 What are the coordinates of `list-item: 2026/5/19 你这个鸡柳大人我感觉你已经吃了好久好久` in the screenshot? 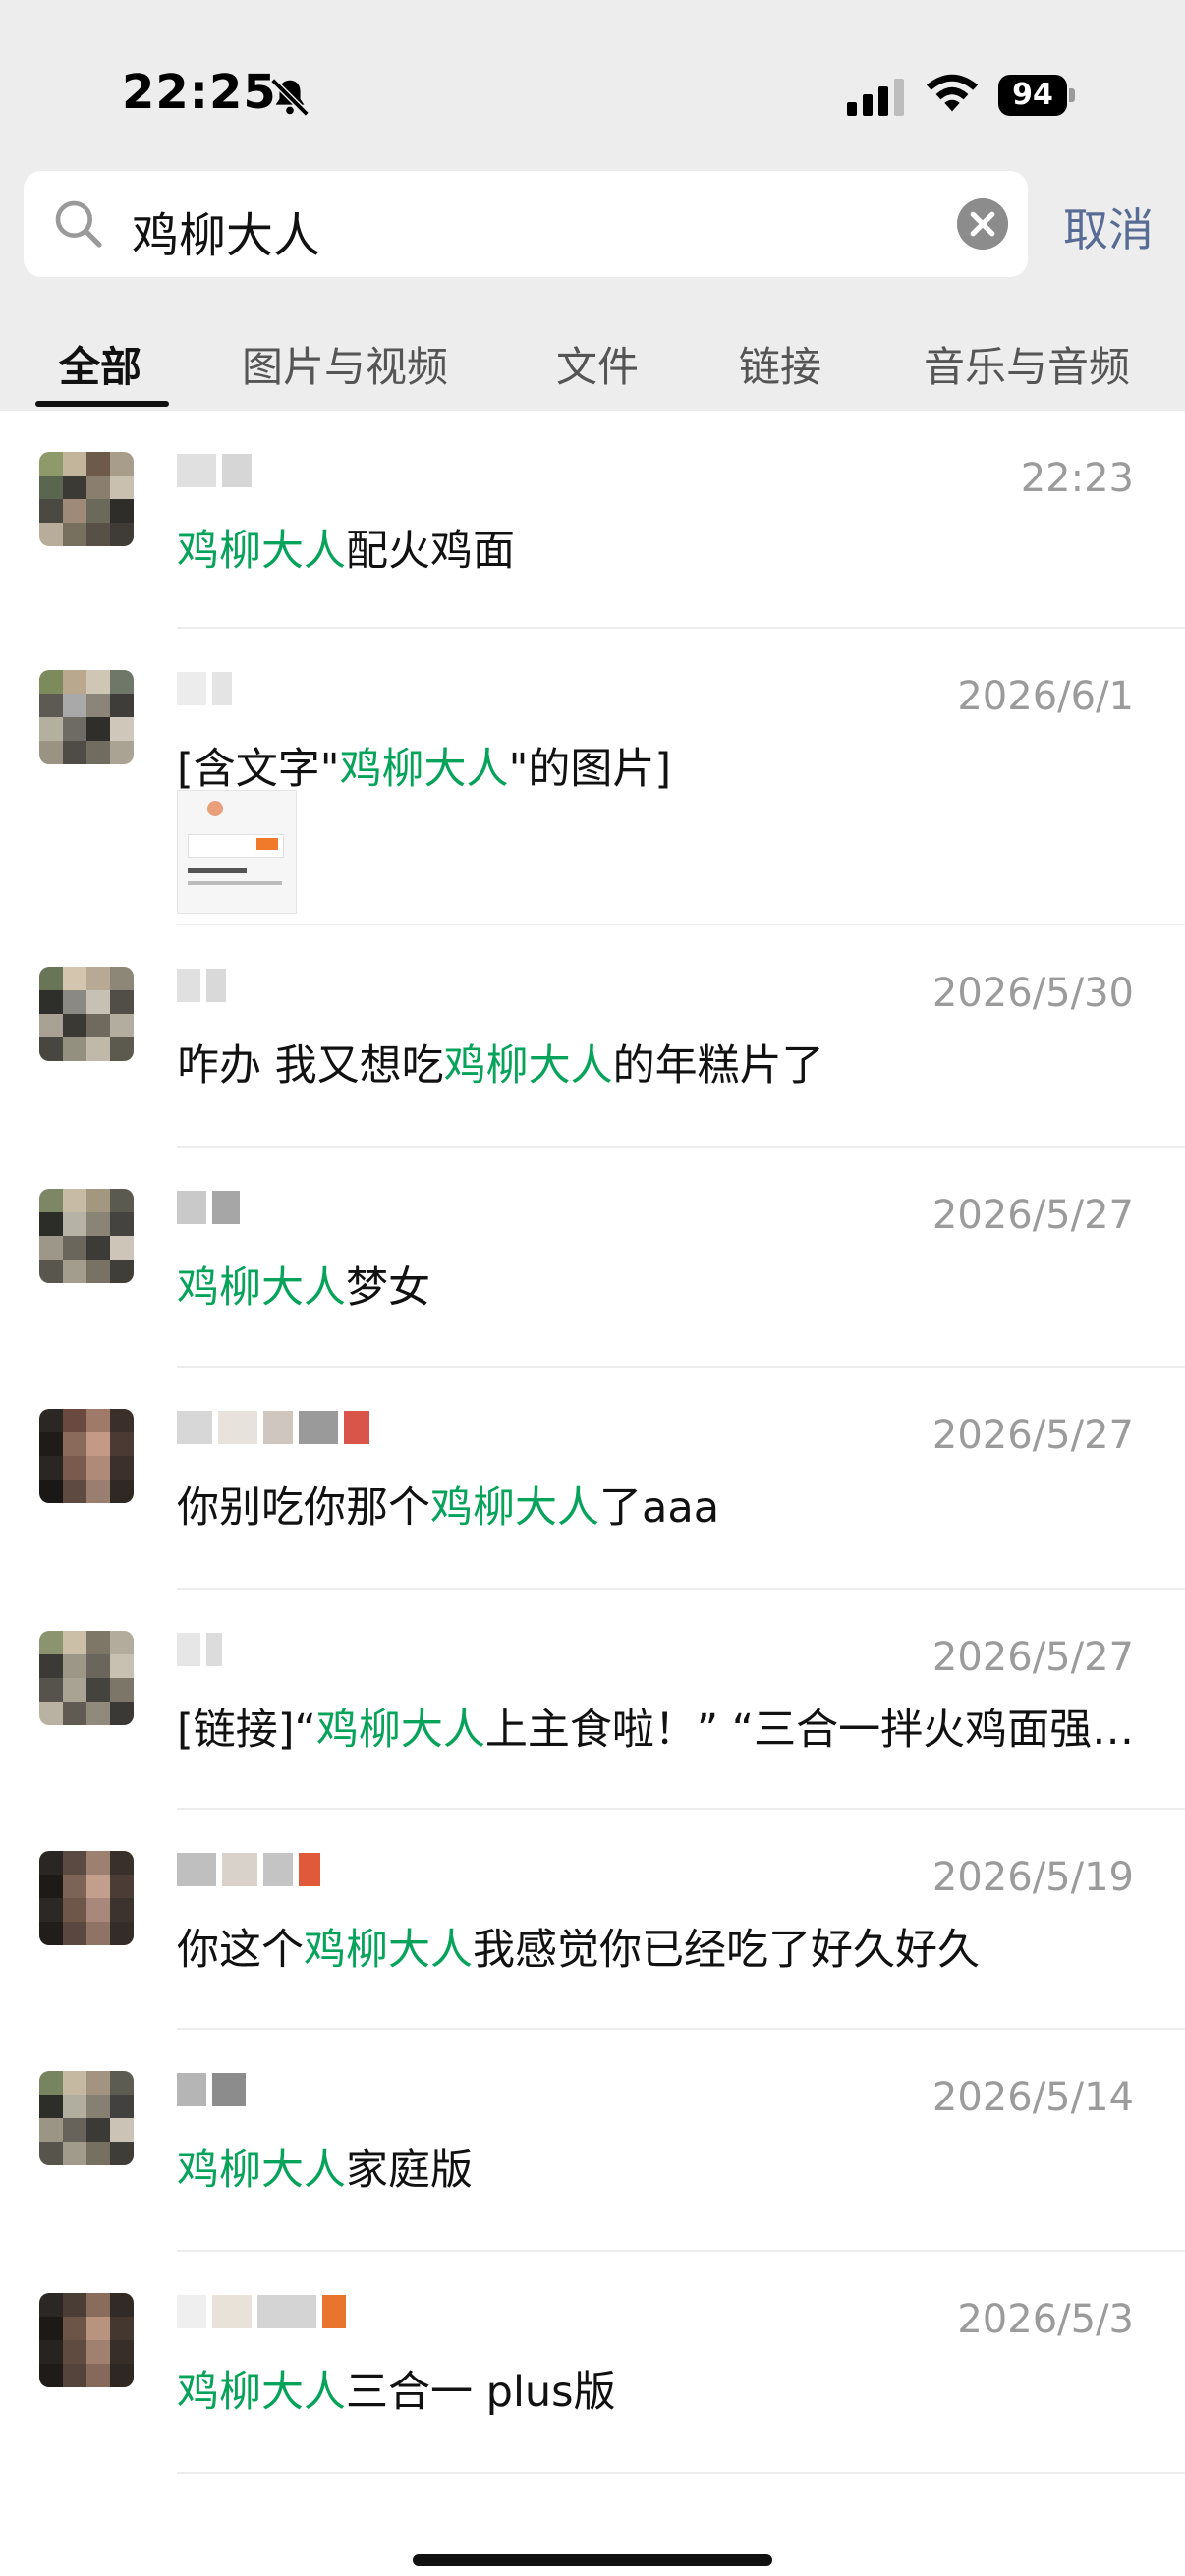 It's located at (592, 1920).